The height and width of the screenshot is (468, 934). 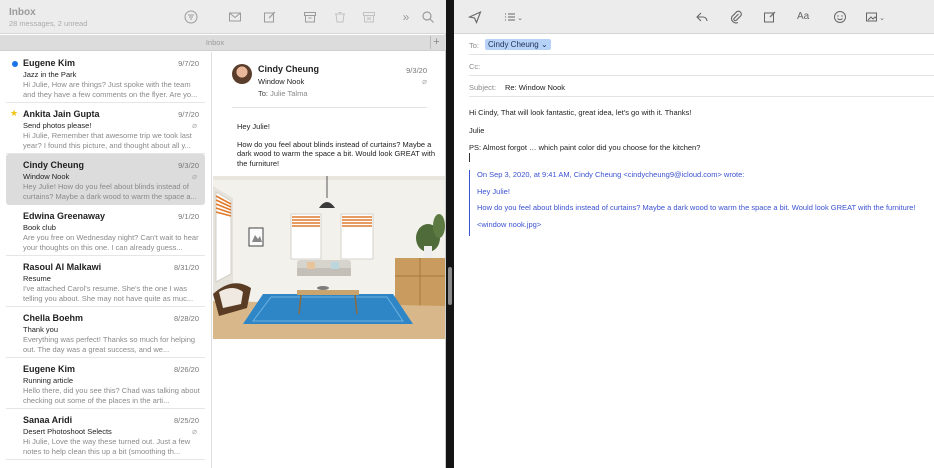 I want to click on subject-label: Subject:, so click(x=483, y=87).